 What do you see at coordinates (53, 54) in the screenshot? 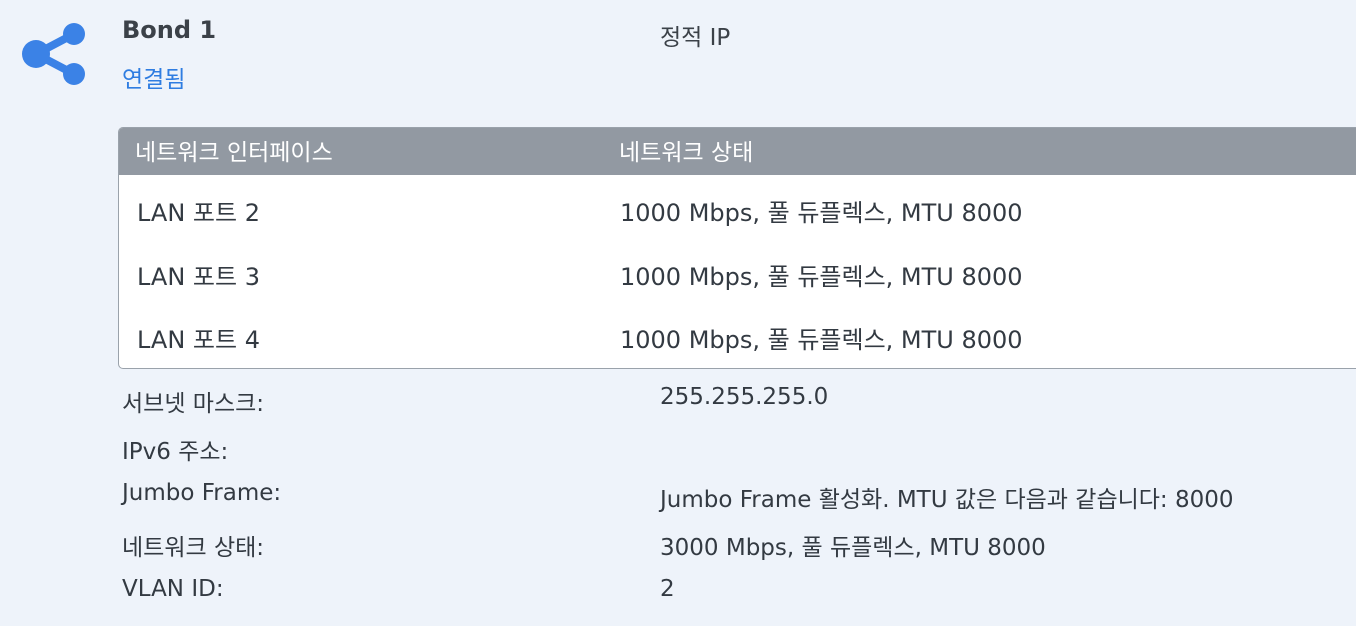
I see `share-network-icon` at bounding box center [53, 54].